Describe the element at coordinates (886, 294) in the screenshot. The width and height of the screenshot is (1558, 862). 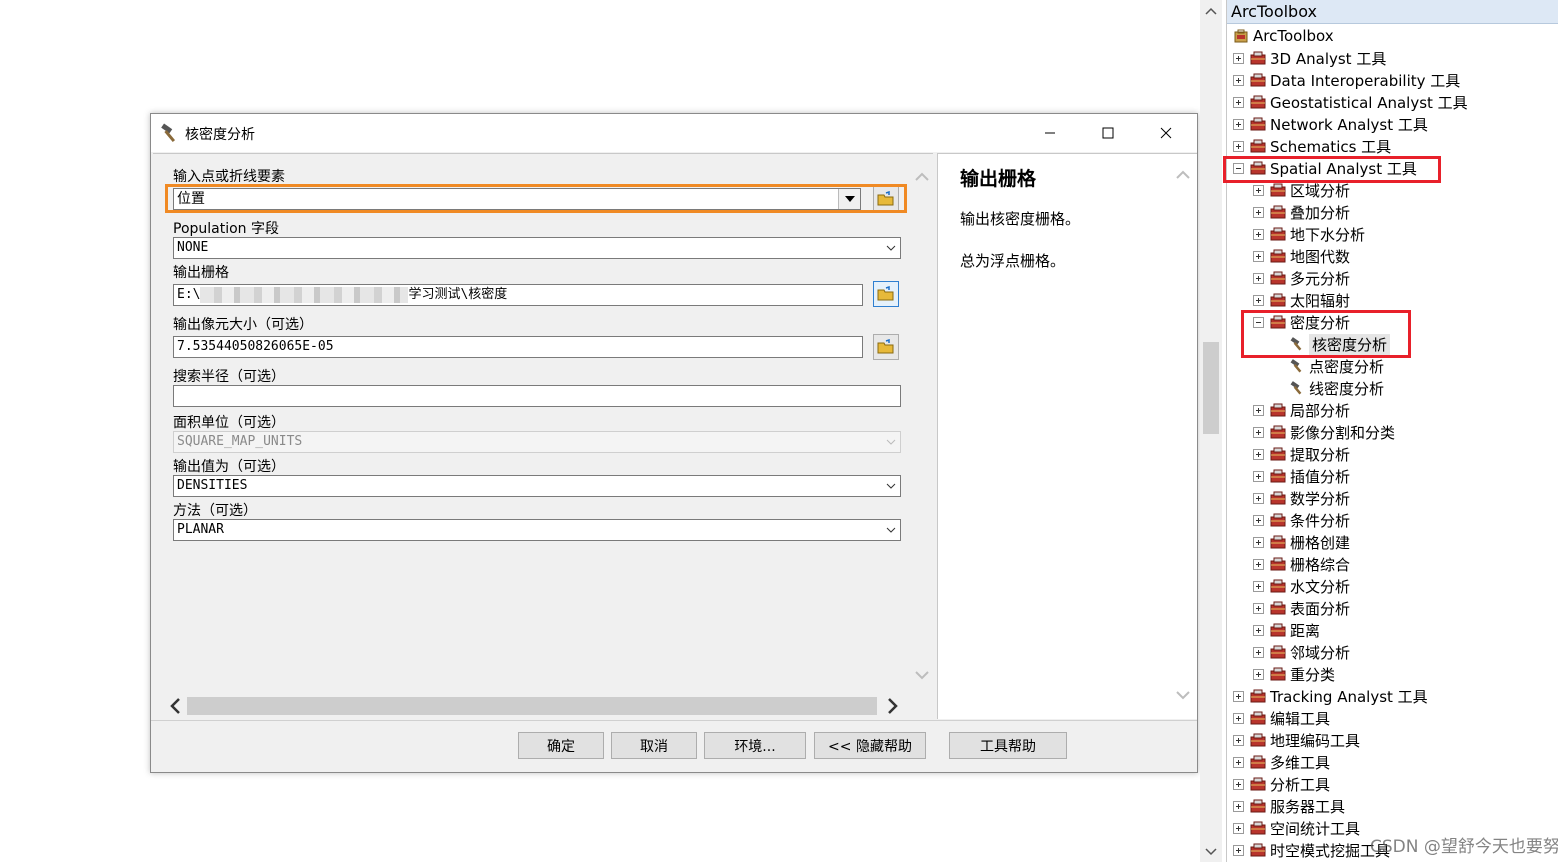
I see `output-raster-browse-button` at that location.